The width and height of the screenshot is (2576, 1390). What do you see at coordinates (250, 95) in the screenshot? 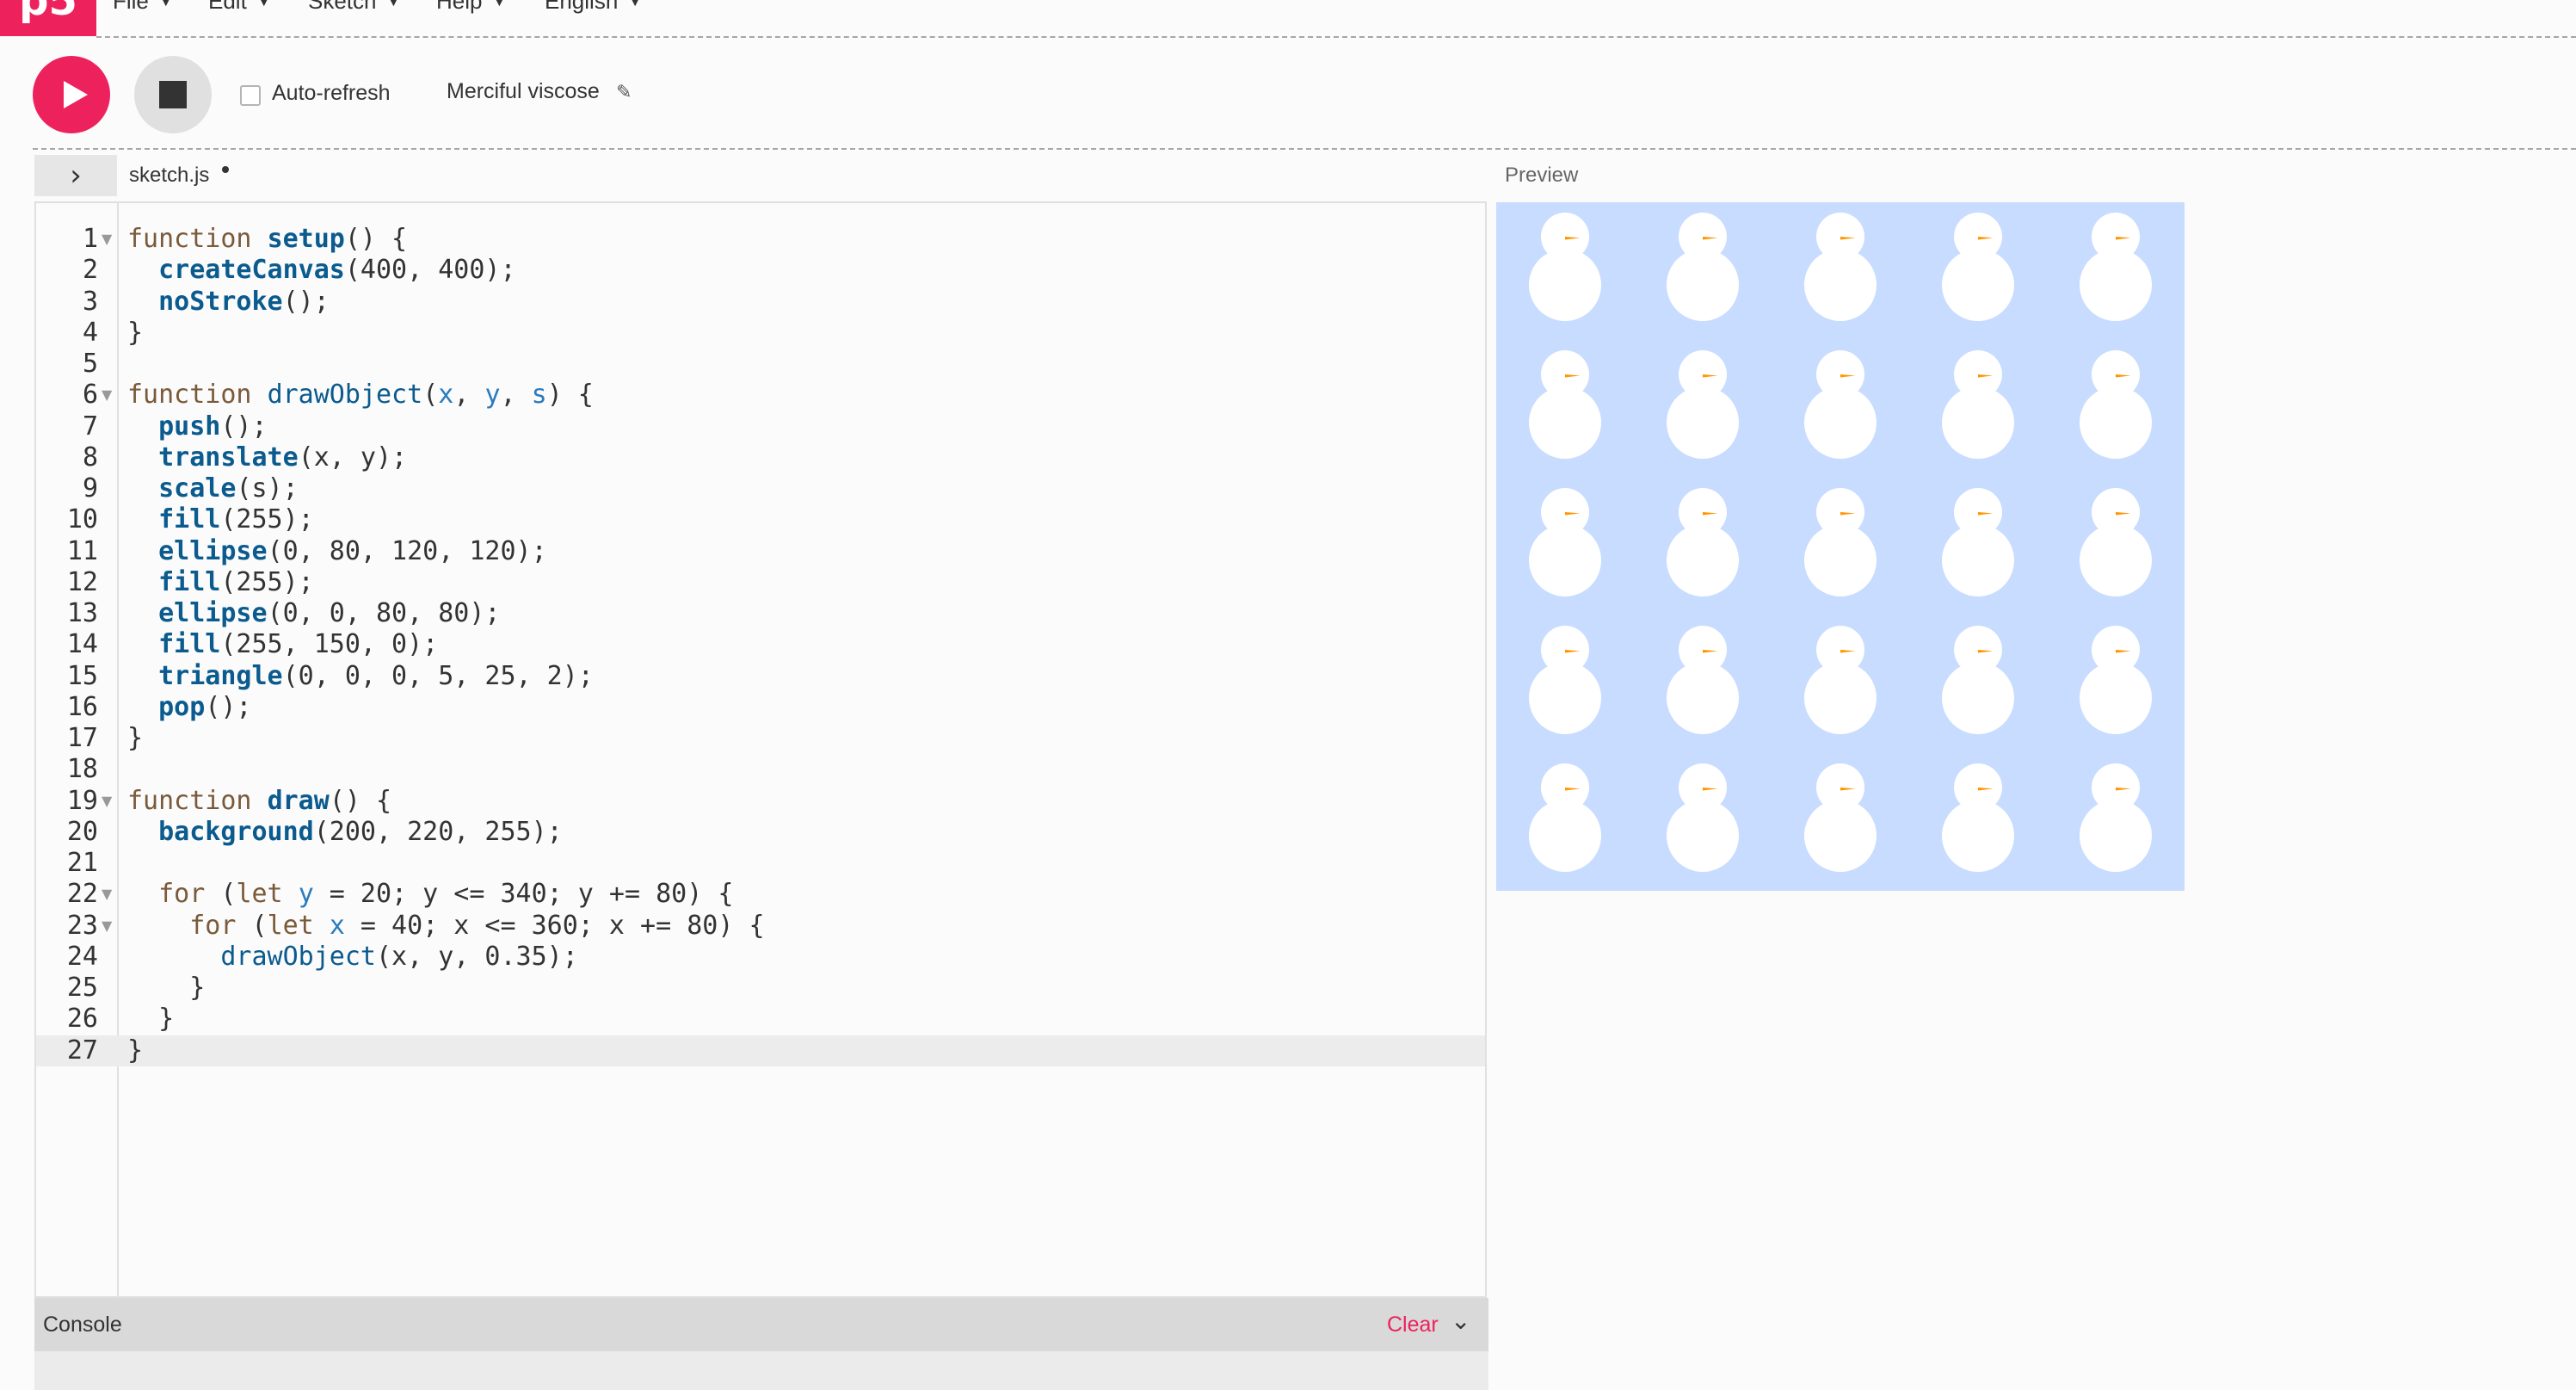
I see `auto-refresh-checkbox` at bounding box center [250, 95].